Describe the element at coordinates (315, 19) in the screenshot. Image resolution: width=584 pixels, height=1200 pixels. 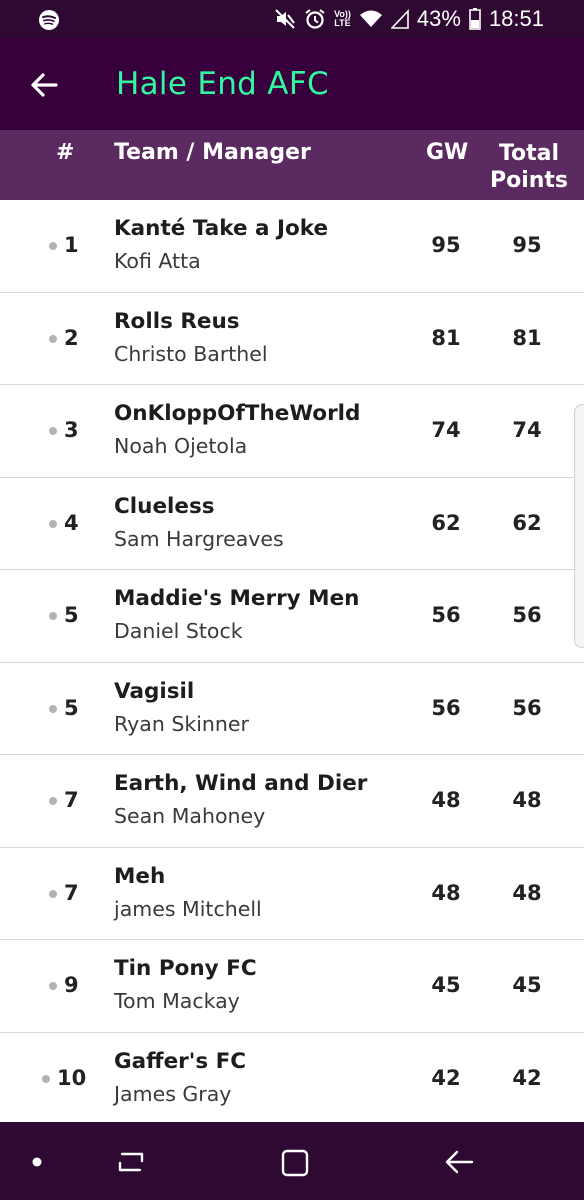
I see `alarm-icon` at that location.